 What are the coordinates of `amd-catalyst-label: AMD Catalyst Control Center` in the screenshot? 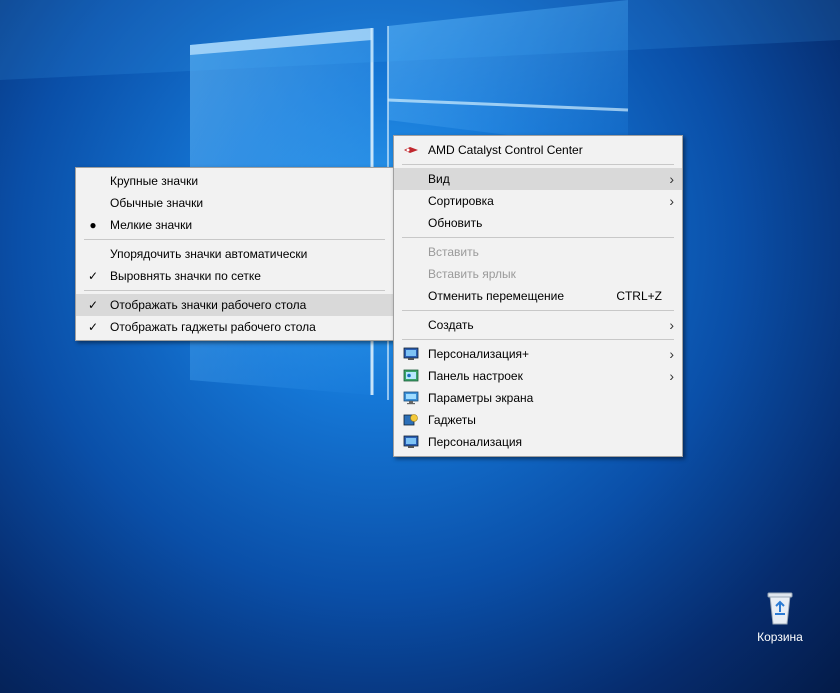 It's located at (505, 150).